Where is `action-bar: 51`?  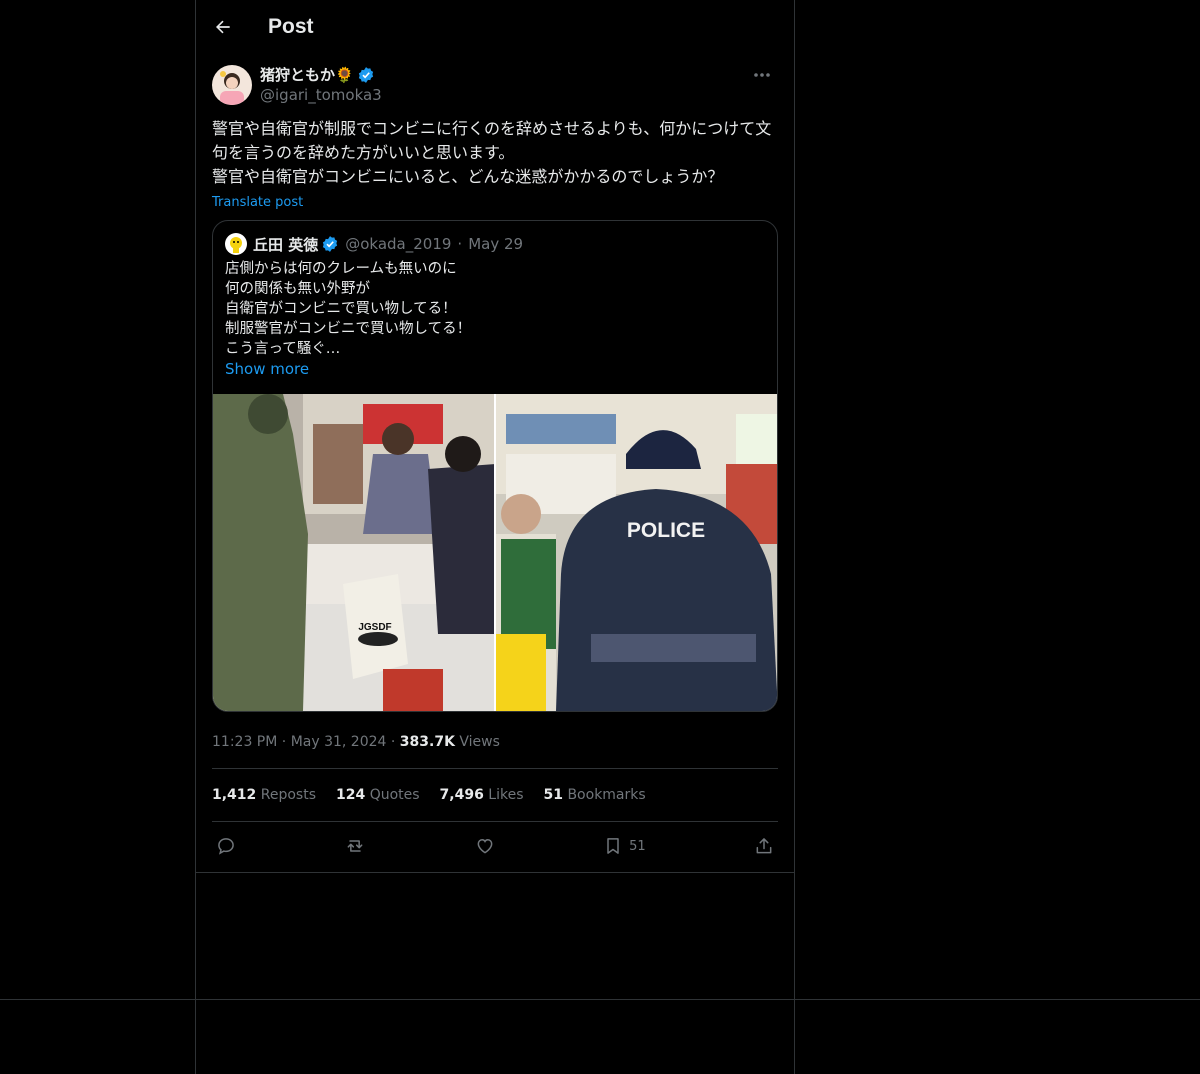 action-bar: 51 is located at coordinates (495, 846).